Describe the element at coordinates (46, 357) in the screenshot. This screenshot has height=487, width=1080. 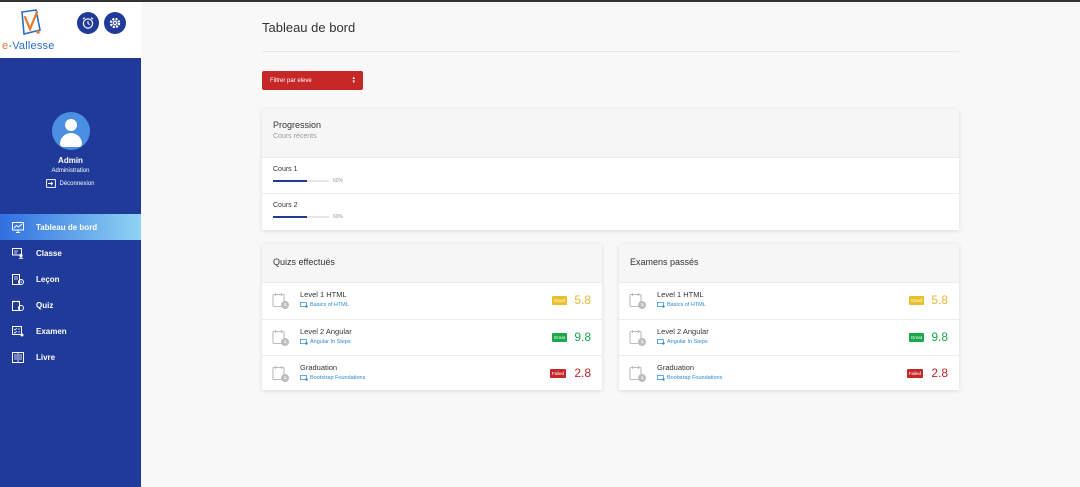
I see `sidebar-item-label: Livre` at that location.